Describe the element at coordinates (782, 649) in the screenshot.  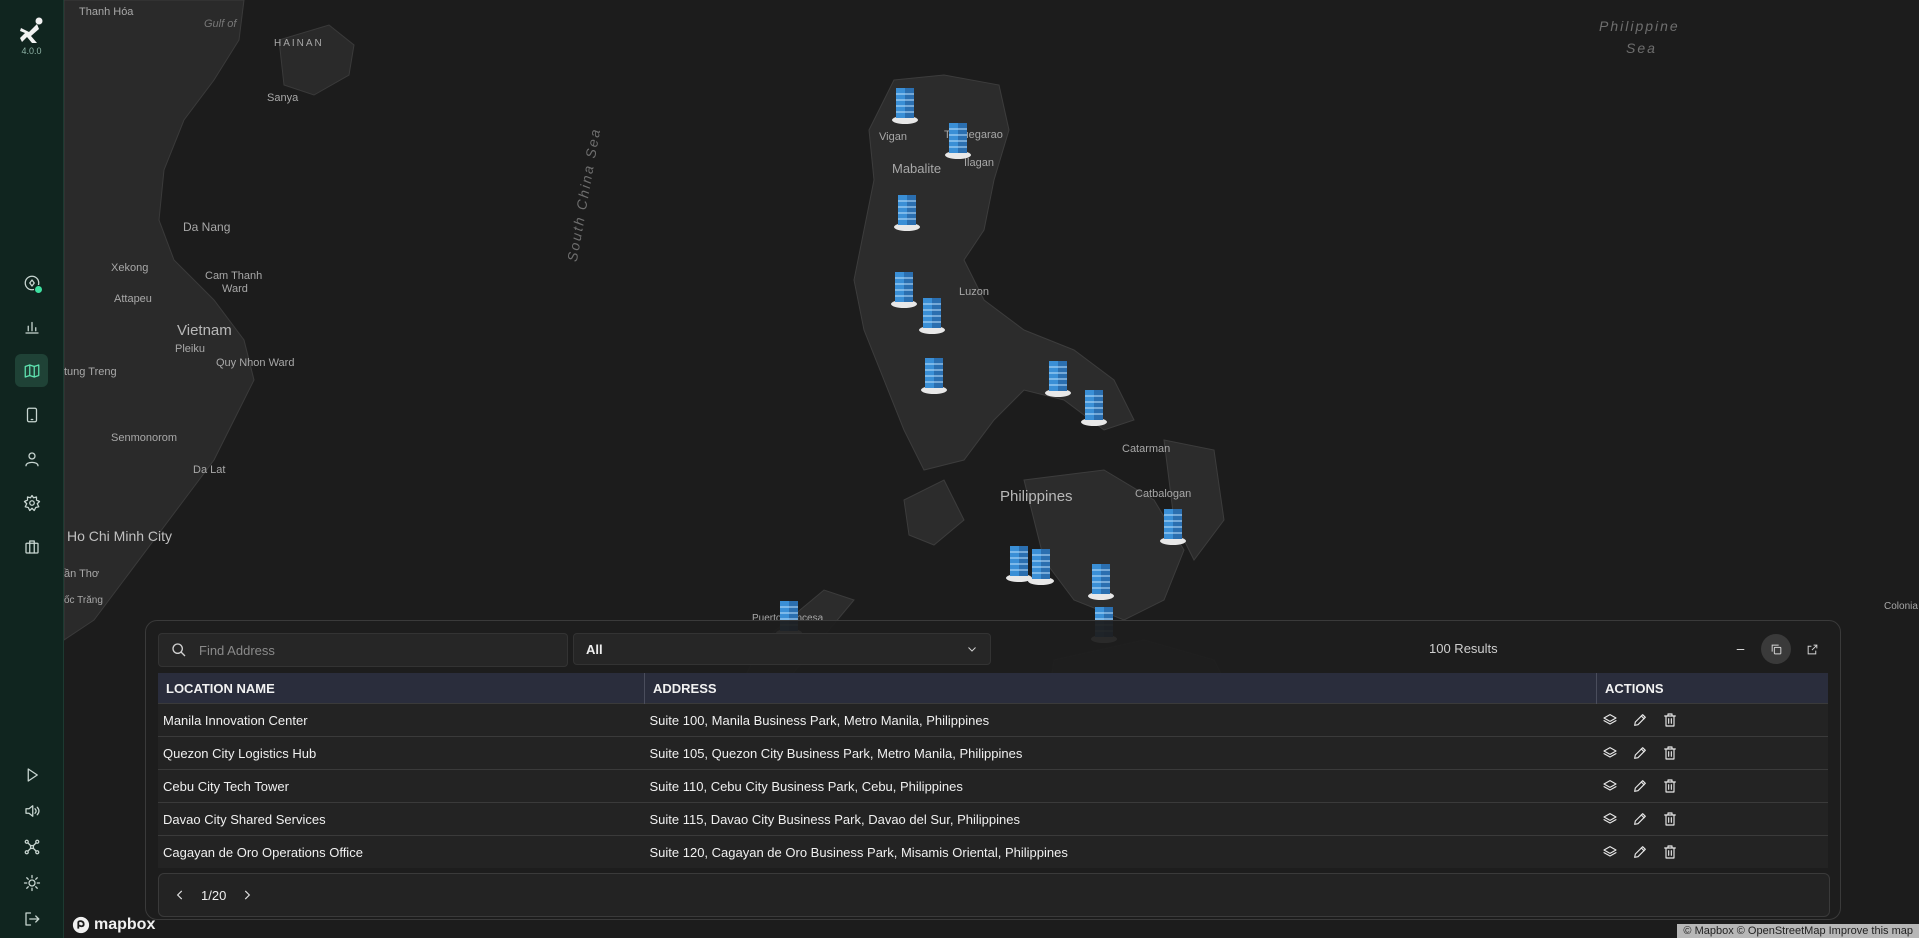
I see `filter-select: All` at that location.